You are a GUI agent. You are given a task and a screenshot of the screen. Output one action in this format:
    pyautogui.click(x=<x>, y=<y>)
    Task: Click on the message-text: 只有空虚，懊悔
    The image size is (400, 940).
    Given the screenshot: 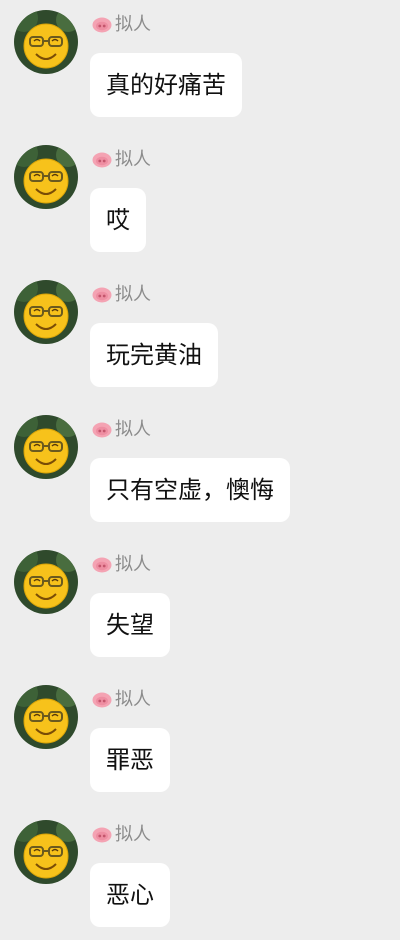 What is the action you would take?
    pyautogui.click(x=190, y=490)
    